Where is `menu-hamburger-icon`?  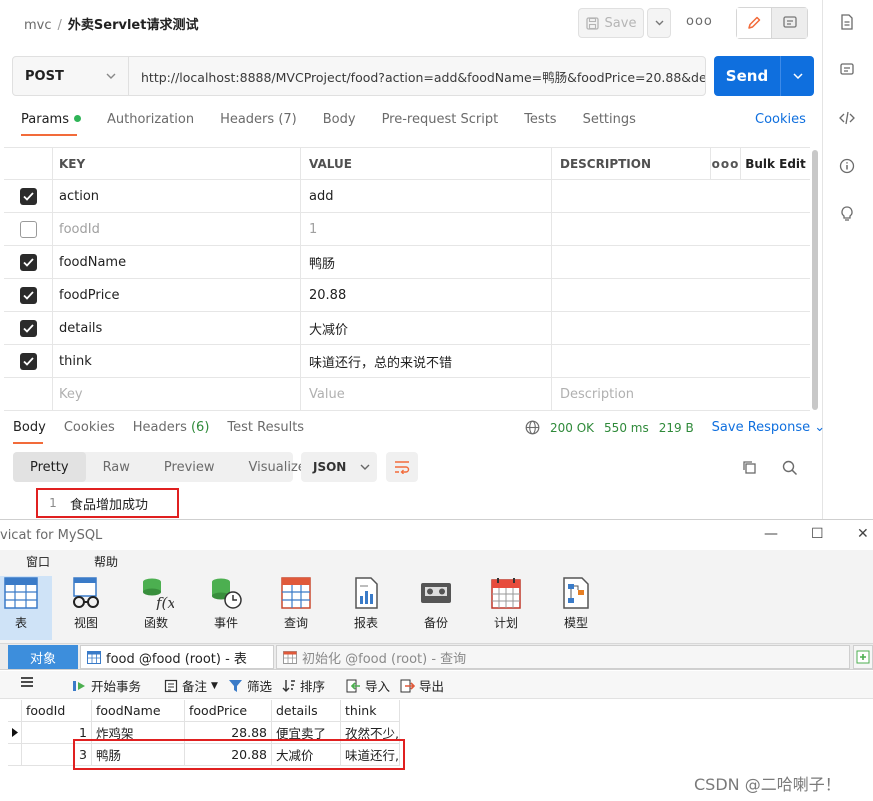
menu-hamburger-icon is located at coordinates (27, 682).